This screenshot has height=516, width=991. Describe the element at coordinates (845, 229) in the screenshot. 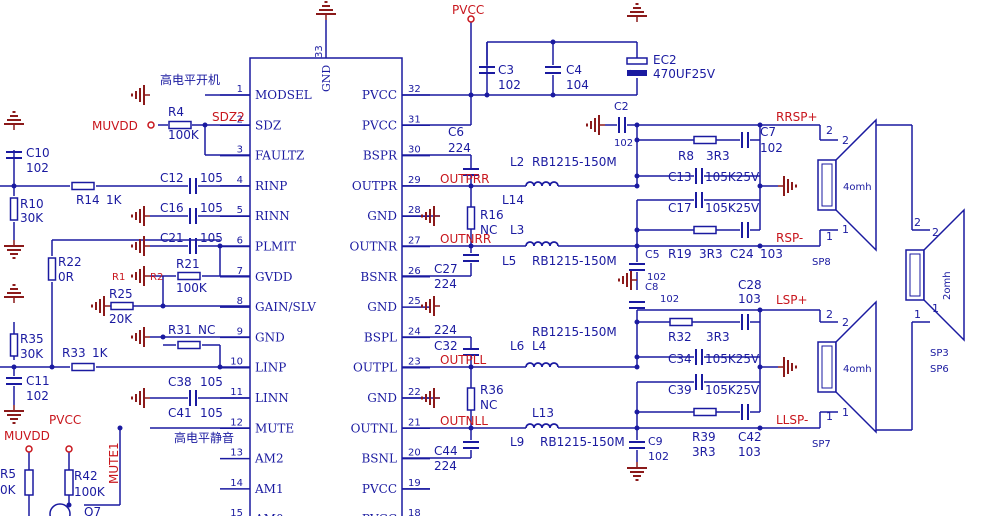

I see `sp8-pin1b: 1` at that location.